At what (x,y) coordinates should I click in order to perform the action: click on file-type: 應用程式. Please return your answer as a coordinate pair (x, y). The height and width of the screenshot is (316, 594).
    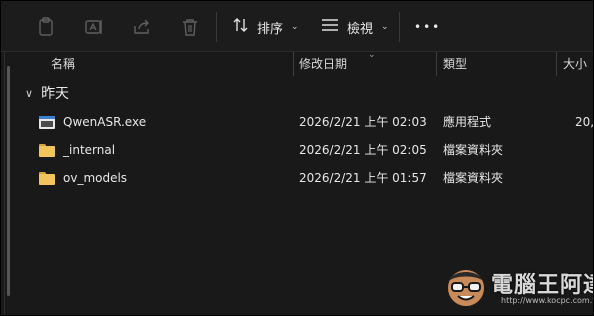
    Looking at the image, I should click on (467, 122).